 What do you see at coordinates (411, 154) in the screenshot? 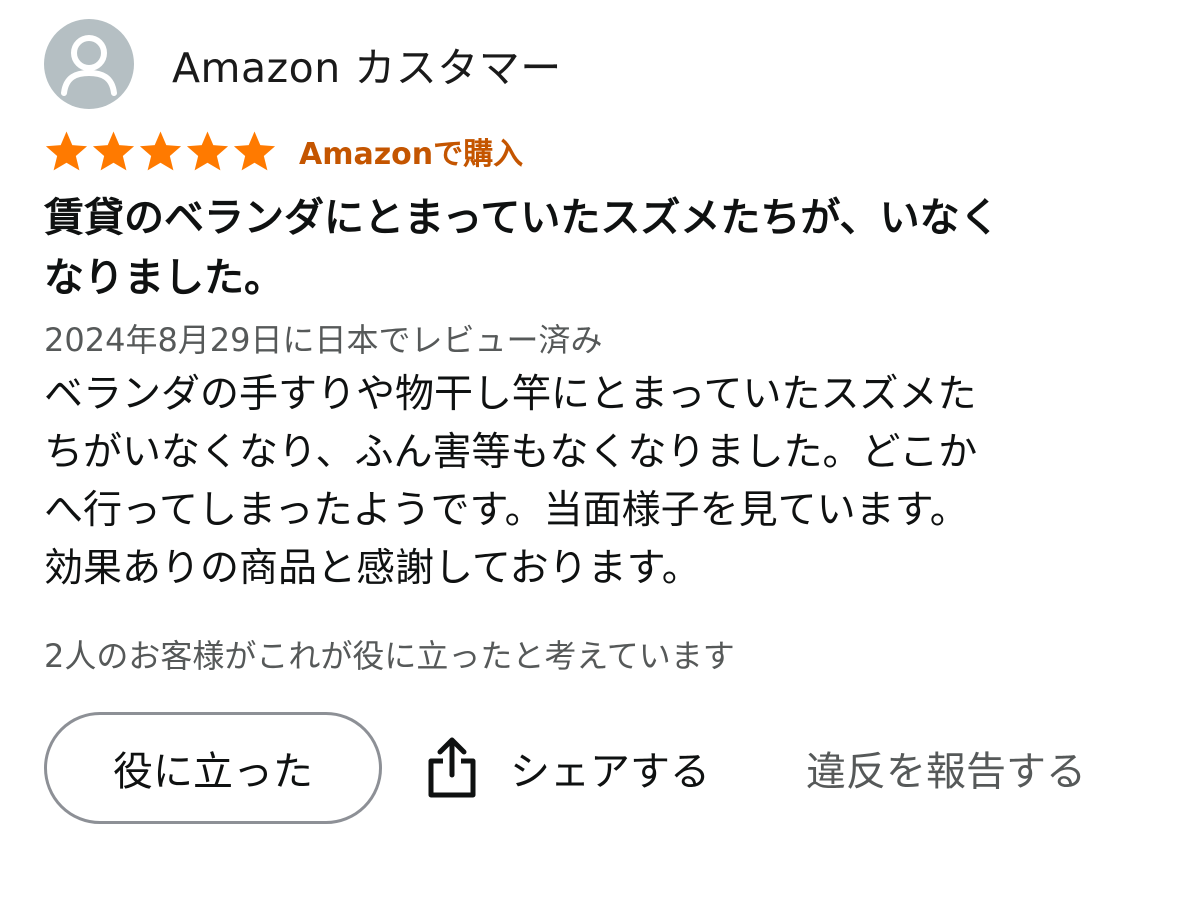
I see `verified-purchase-badge: Amazonで購入` at bounding box center [411, 154].